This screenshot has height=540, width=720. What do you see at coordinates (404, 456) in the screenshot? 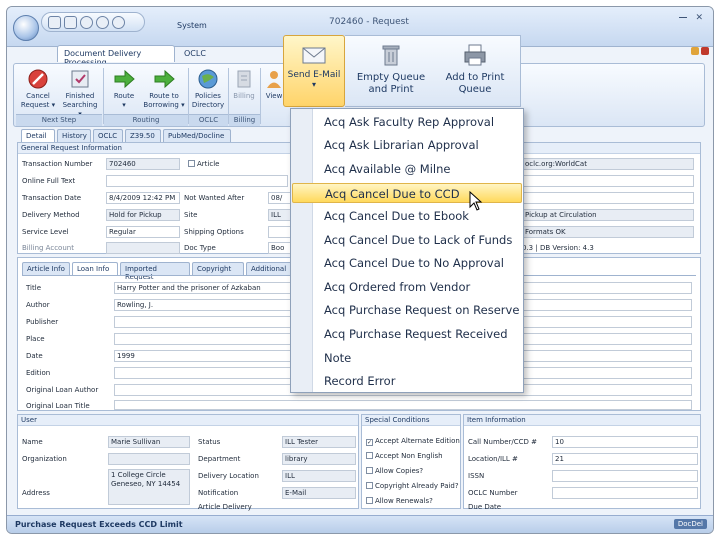
I see `accept-non-english-checkbox: Accept Non English` at bounding box center [404, 456].